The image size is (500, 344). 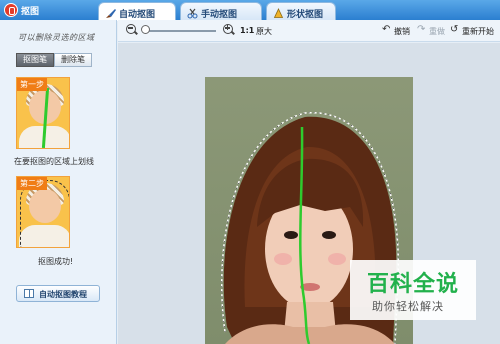 What do you see at coordinates (30, 12) in the screenshot?
I see `window-title: 抠图` at bounding box center [30, 12].